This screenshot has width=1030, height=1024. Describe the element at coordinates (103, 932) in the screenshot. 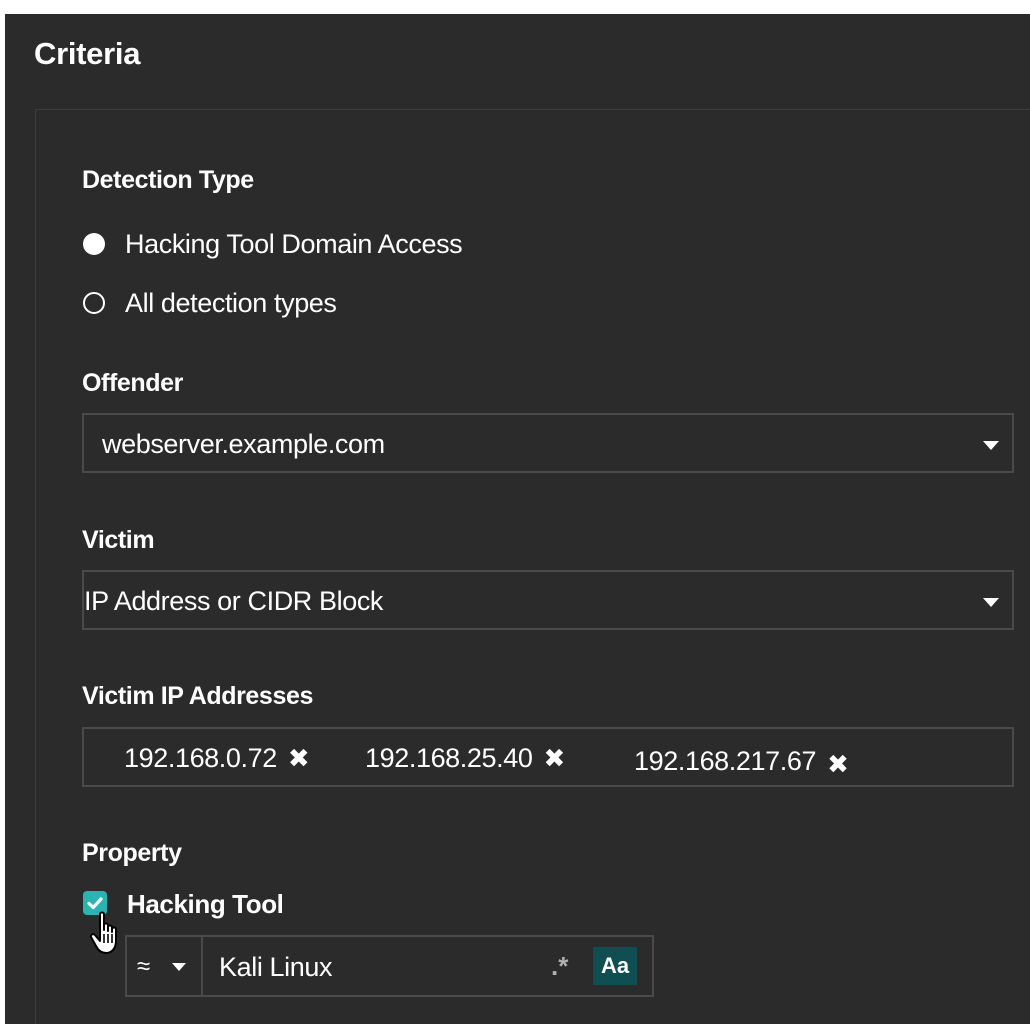

I see `pointer-cursor-icon` at that location.